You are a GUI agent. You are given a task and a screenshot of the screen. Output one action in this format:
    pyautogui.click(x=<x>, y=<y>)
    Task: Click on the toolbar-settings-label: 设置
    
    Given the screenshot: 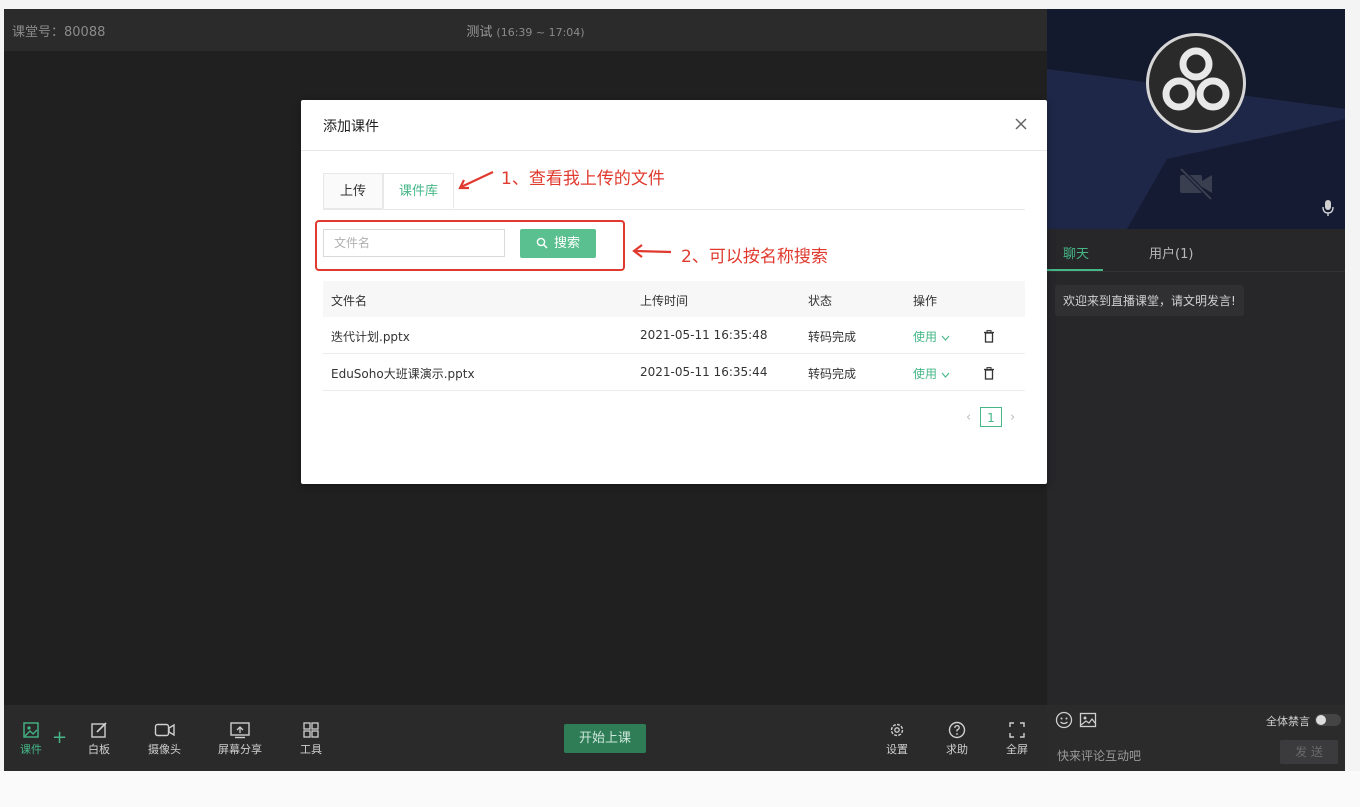 What is the action you would take?
    pyautogui.click(x=897, y=749)
    